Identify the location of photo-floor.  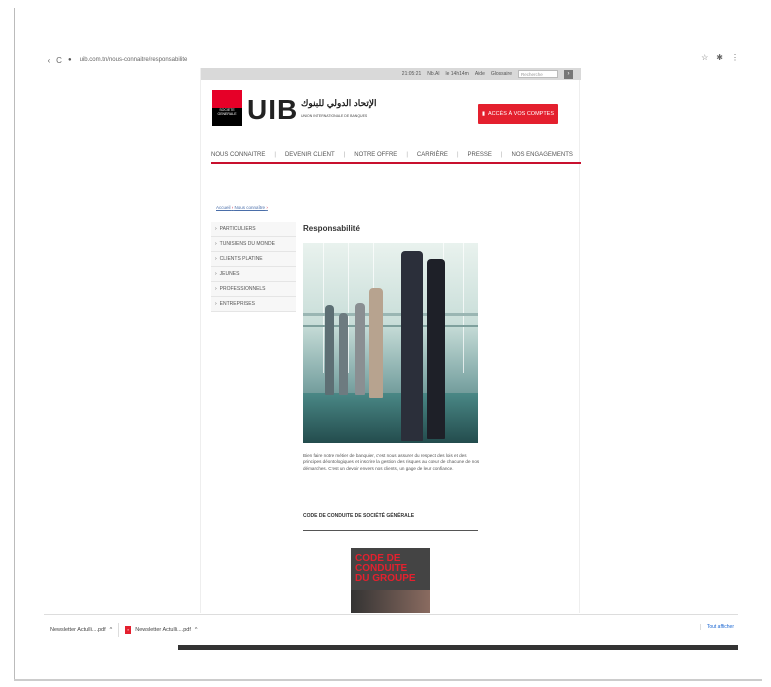
(390, 418).